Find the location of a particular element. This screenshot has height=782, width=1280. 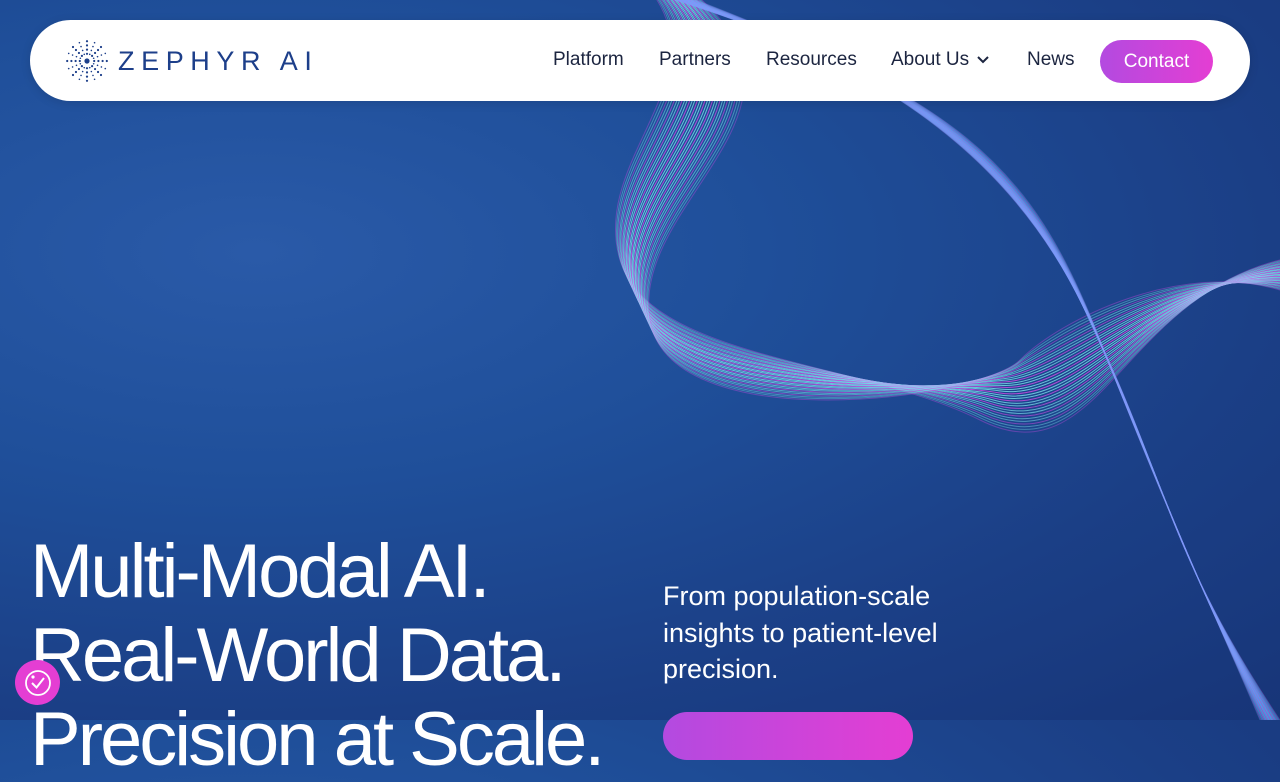

accessibility-icon is located at coordinates (37, 682).